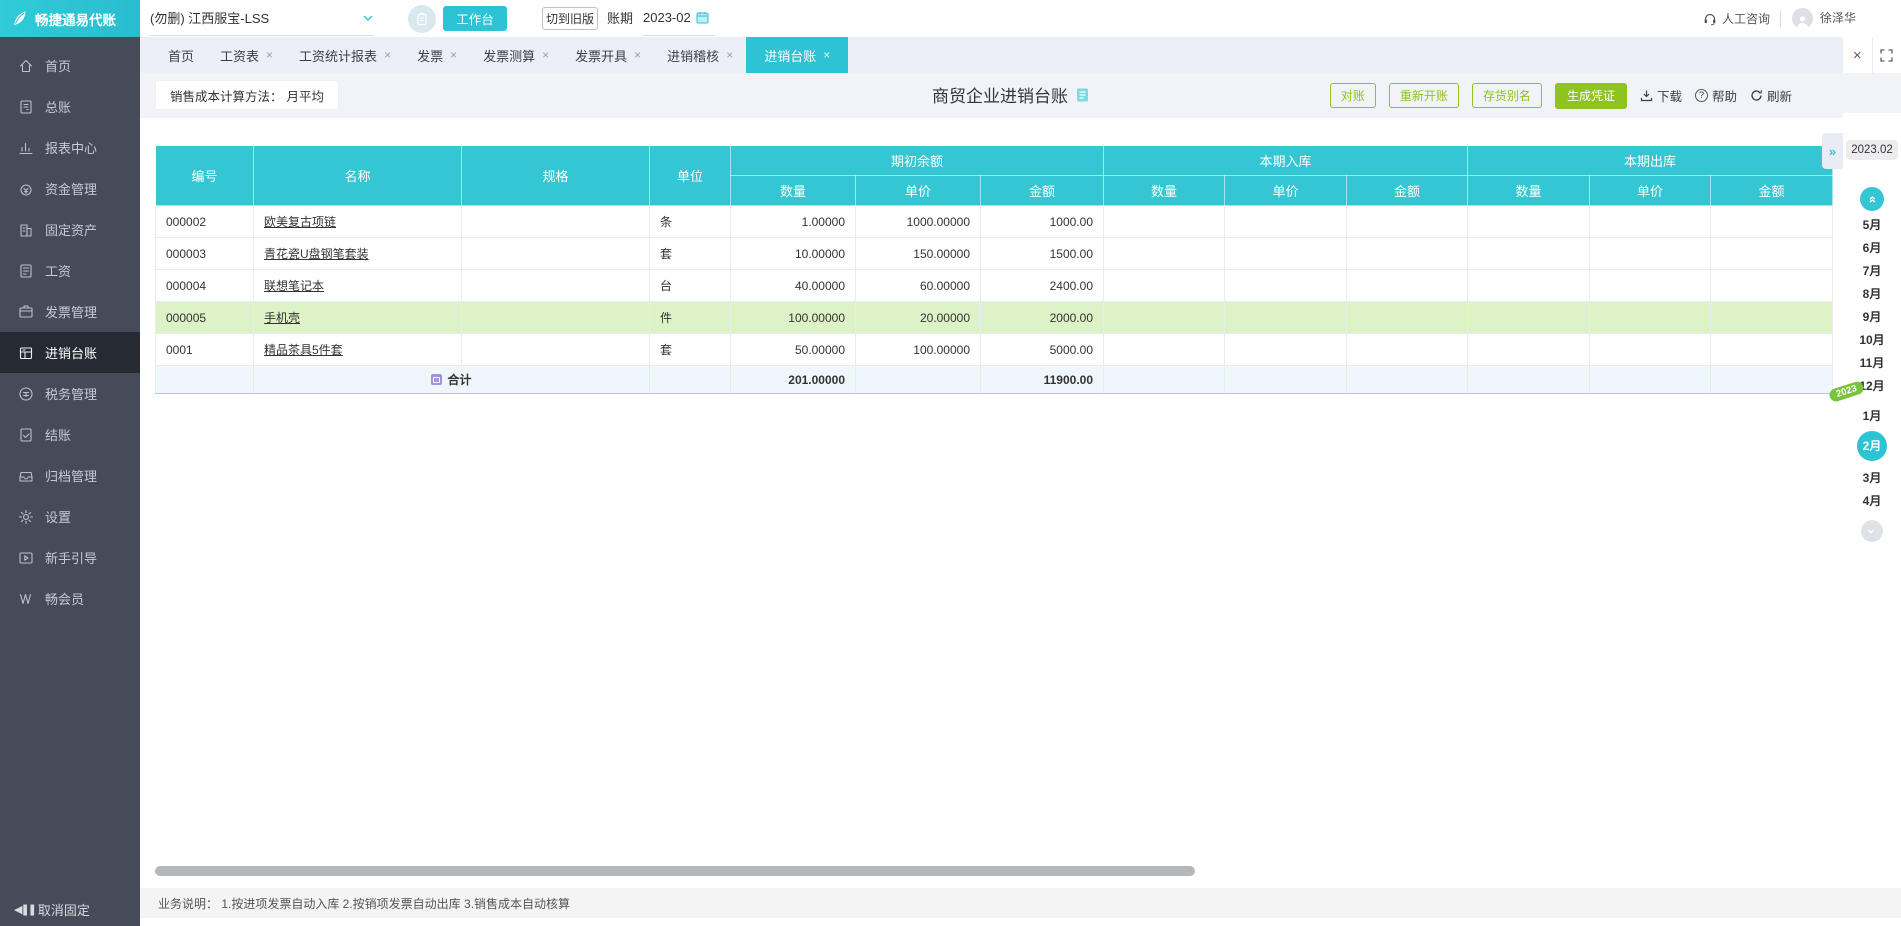 The image size is (1901, 926). What do you see at coordinates (1872, 248) in the screenshot?
I see `month-6月: 6月` at bounding box center [1872, 248].